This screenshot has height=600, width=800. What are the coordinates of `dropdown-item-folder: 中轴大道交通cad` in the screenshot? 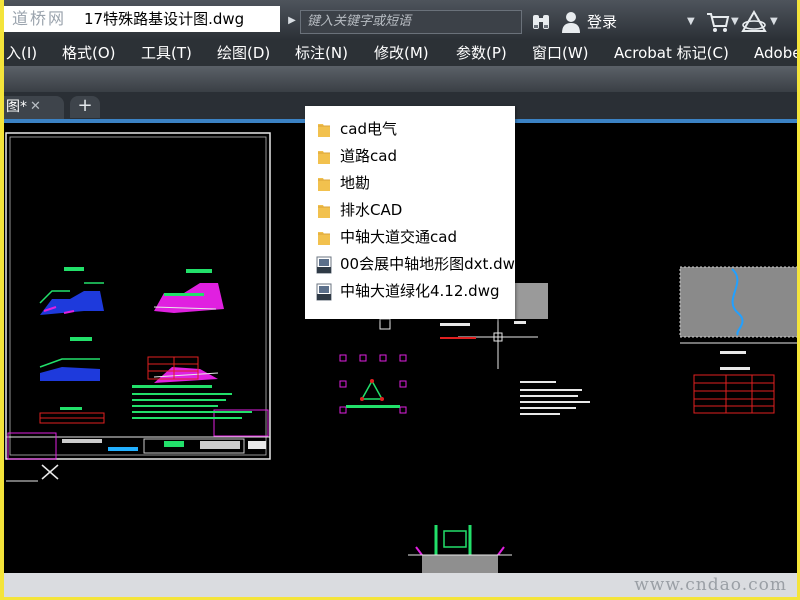 It's located at (410, 237).